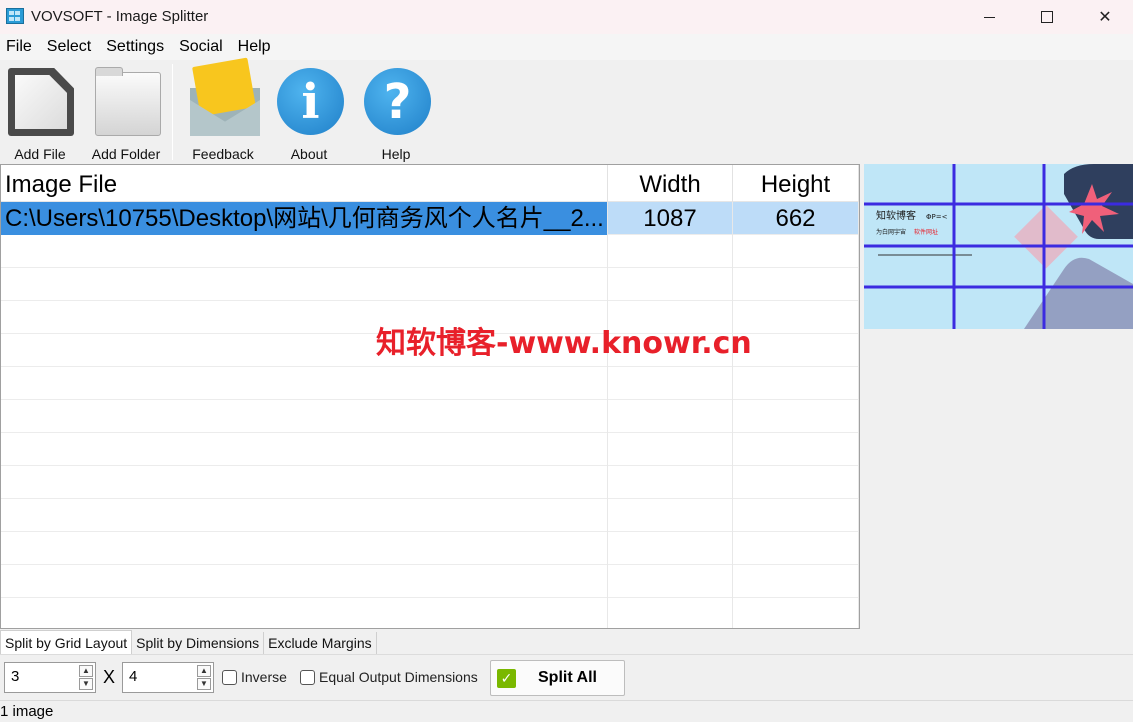  Describe the element at coordinates (133, 676) in the screenshot. I see `columns-value: 4` at that location.